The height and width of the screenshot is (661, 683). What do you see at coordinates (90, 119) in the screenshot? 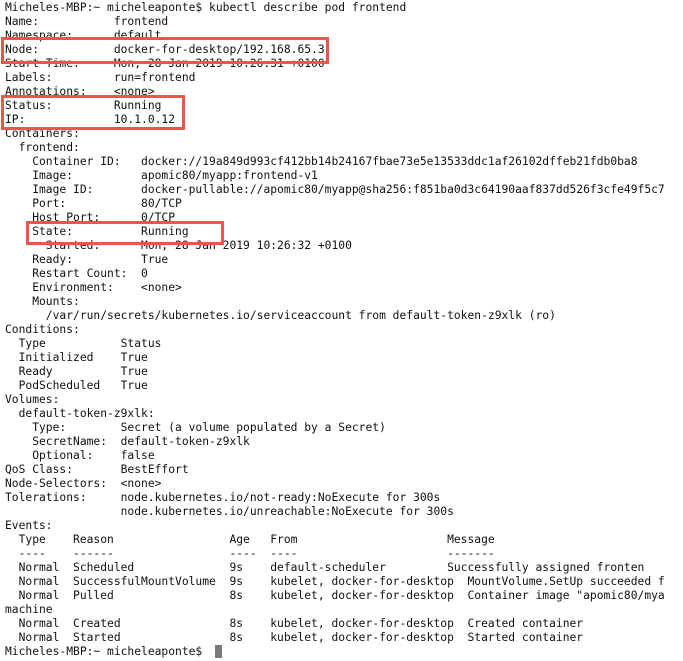
I see `terminal-line: IP: 10.1.0.12` at bounding box center [90, 119].